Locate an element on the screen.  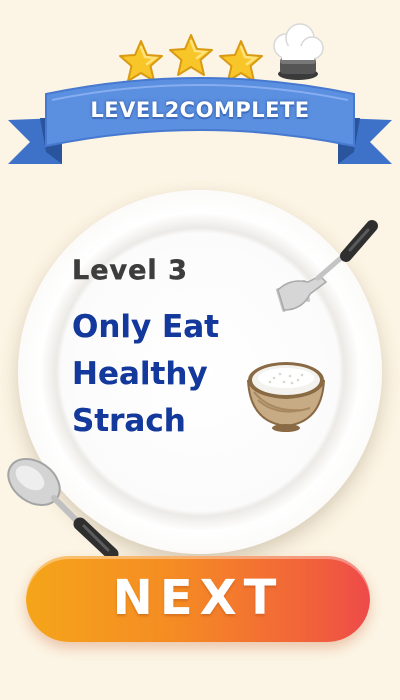
fork-icon is located at coordinates (328, 267).